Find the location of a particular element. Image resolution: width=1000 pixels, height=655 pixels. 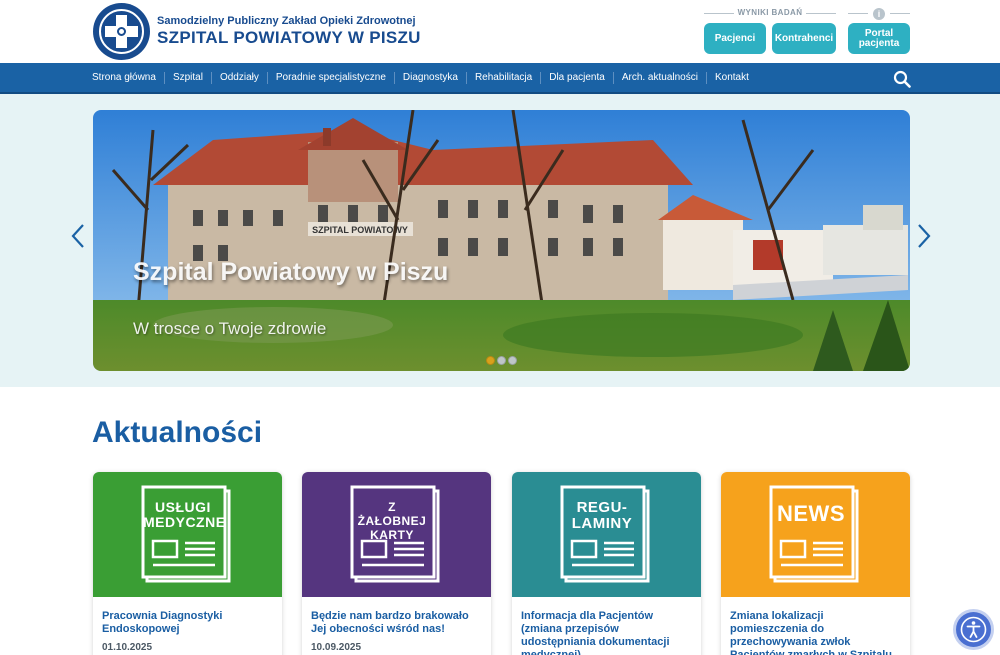

contractors-button: Kontrahenci is located at coordinates (804, 38).